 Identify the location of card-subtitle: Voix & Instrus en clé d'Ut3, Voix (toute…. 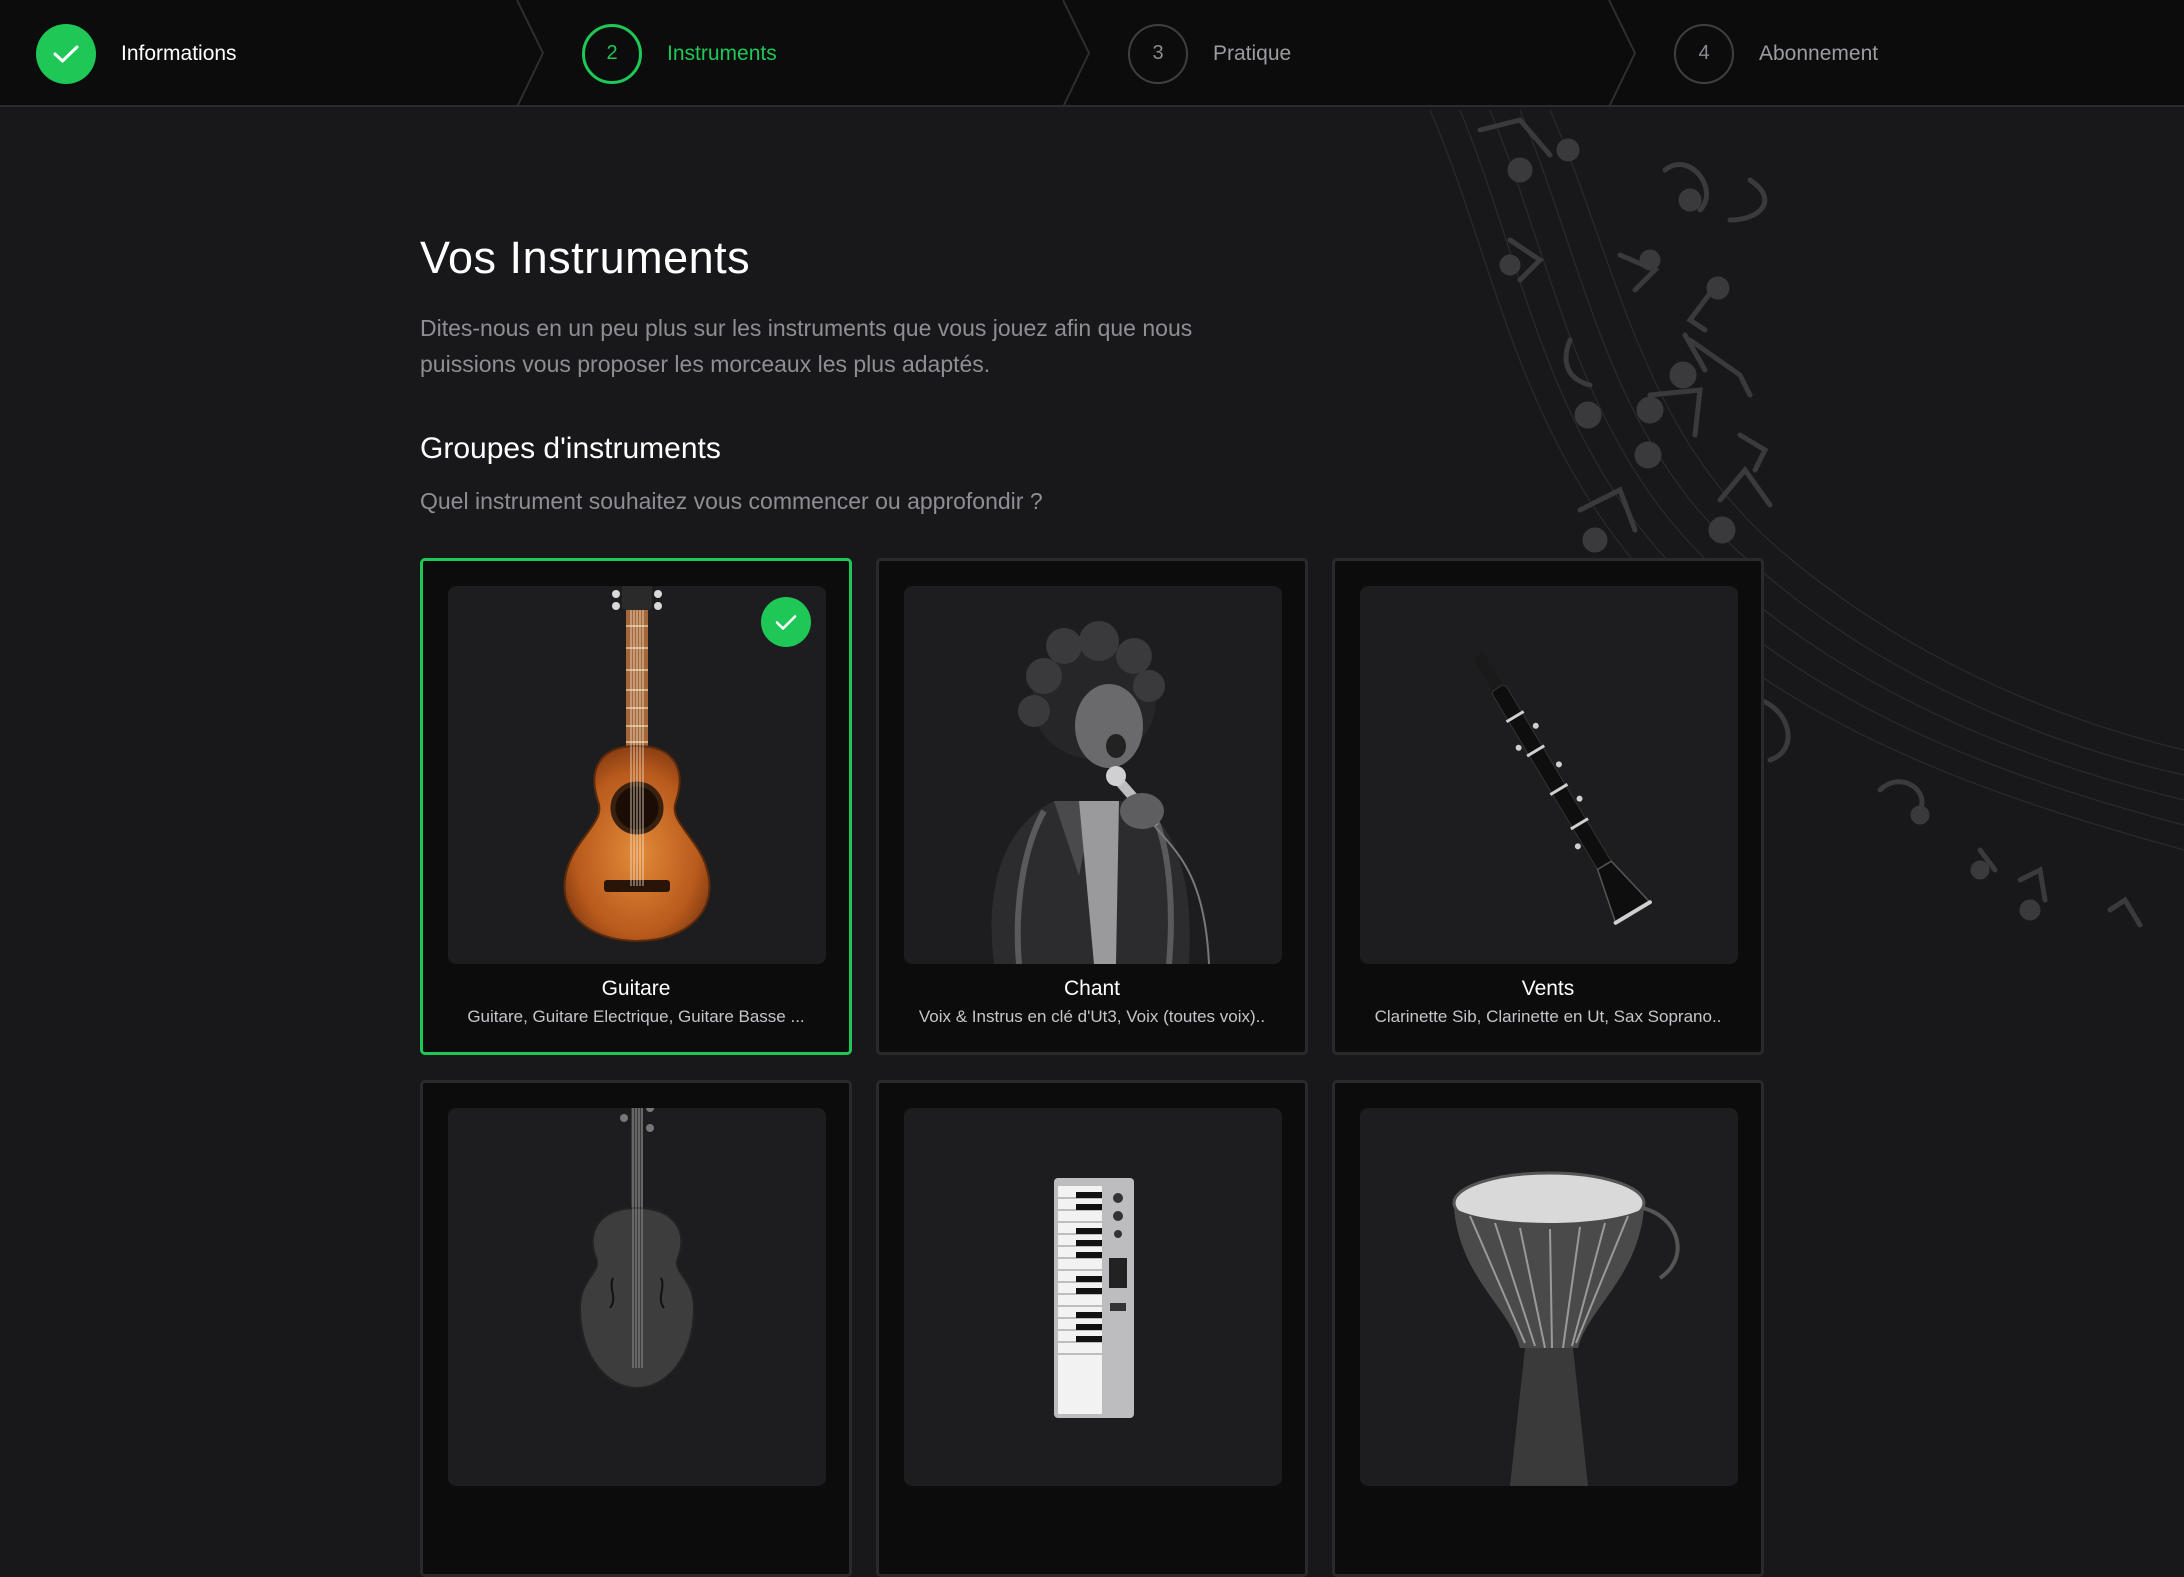
(1092, 1016).